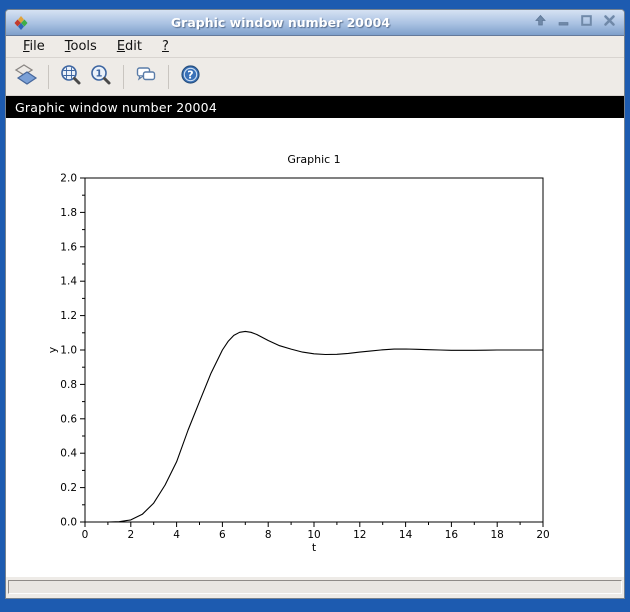  What do you see at coordinates (222, 535) in the screenshot?
I see `x-tick-label: 6` at bounding box center [222, 535].